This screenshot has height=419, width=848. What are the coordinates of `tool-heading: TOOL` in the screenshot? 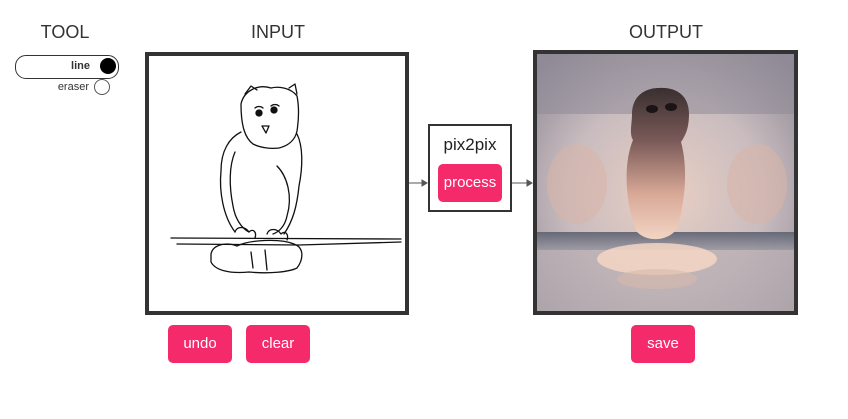 It's located at (65, 32).